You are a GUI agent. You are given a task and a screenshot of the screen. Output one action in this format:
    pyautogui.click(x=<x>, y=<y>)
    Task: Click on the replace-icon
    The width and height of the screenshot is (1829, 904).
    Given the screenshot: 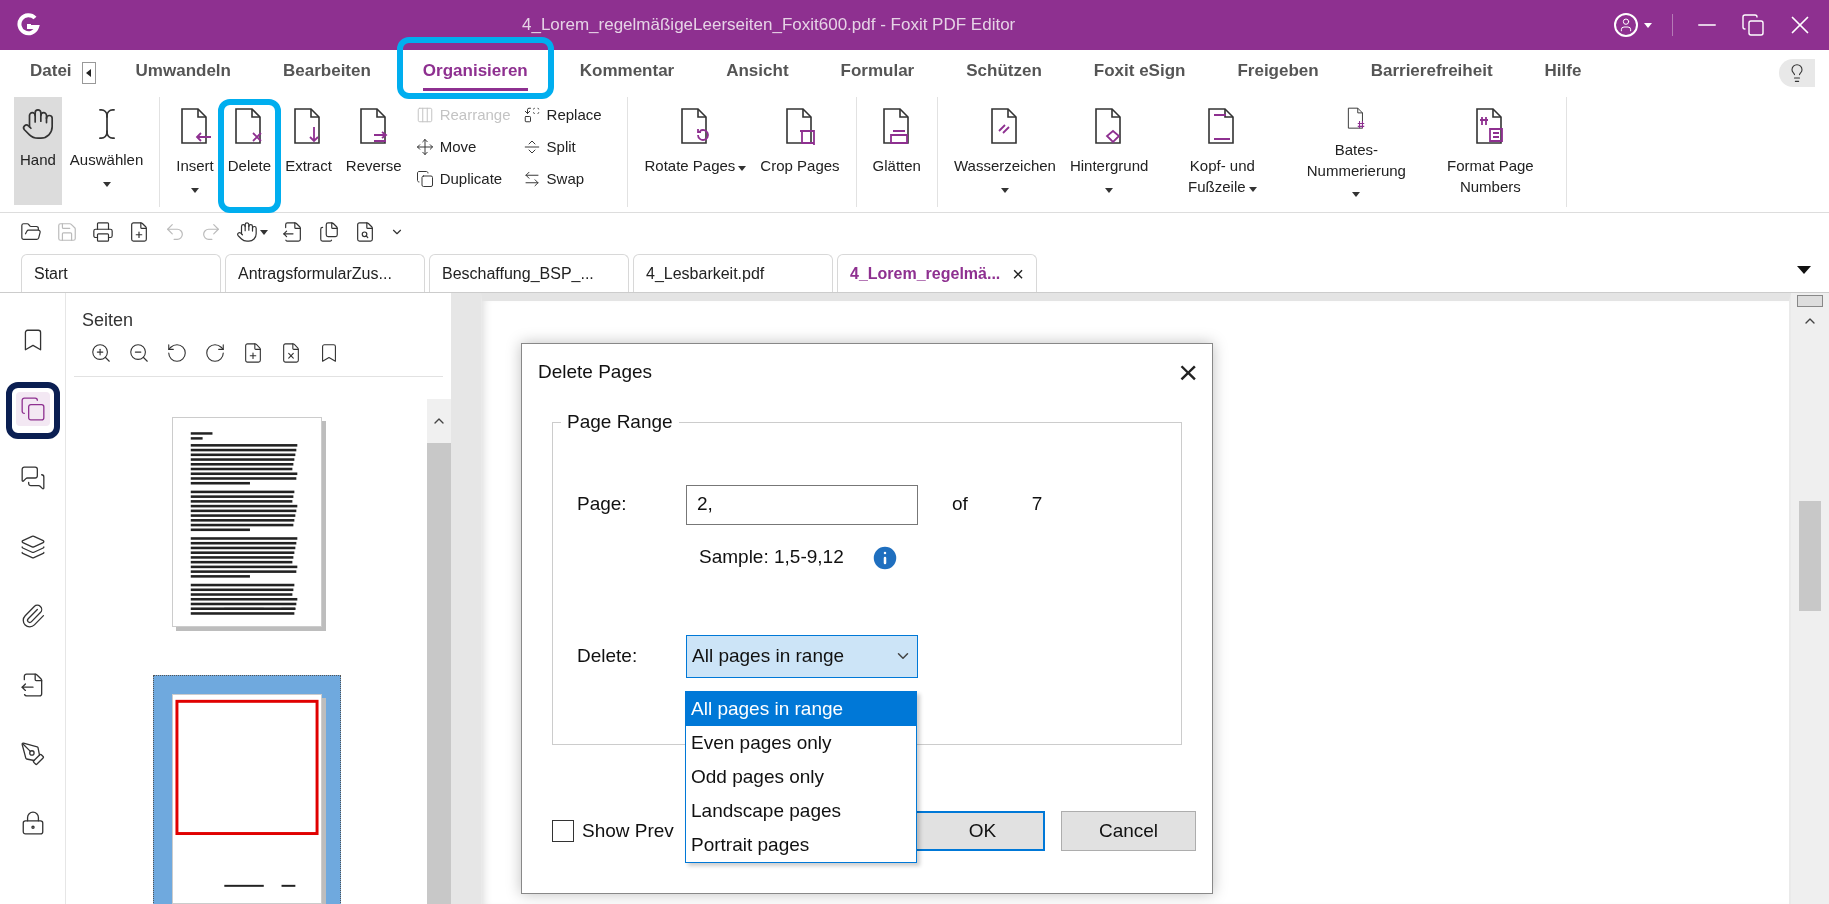 What is the action you would take?
    pyautogui.click(x=531, y=115)
    